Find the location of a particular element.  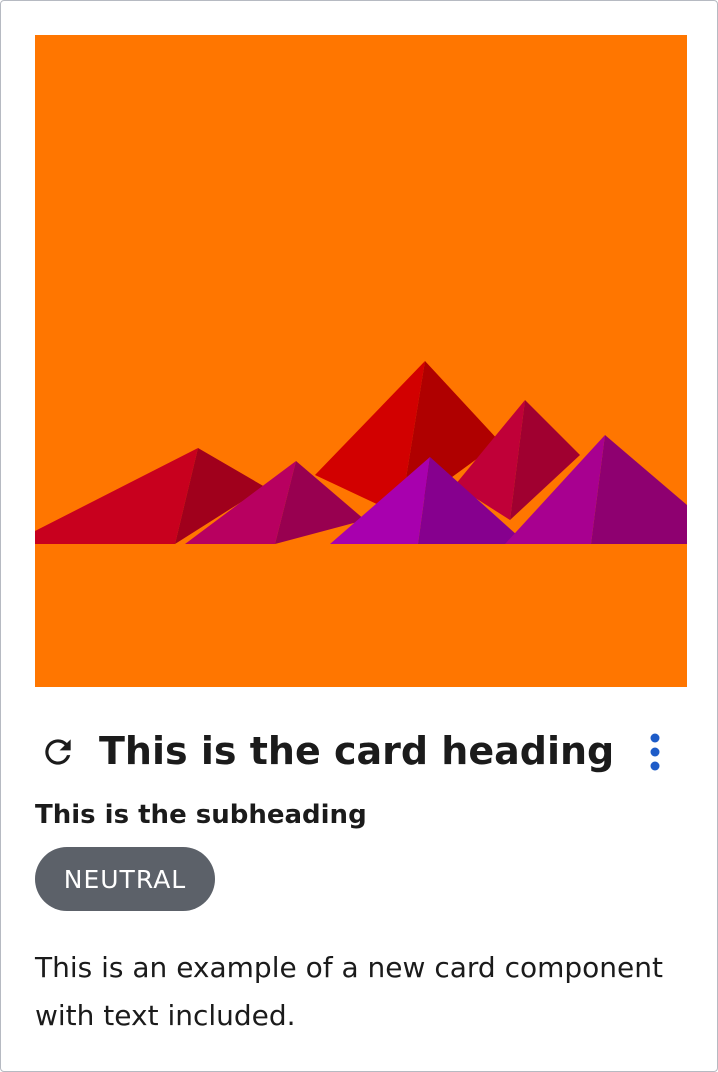

card-header: This is the card heading is located at coordinates (361, 751).